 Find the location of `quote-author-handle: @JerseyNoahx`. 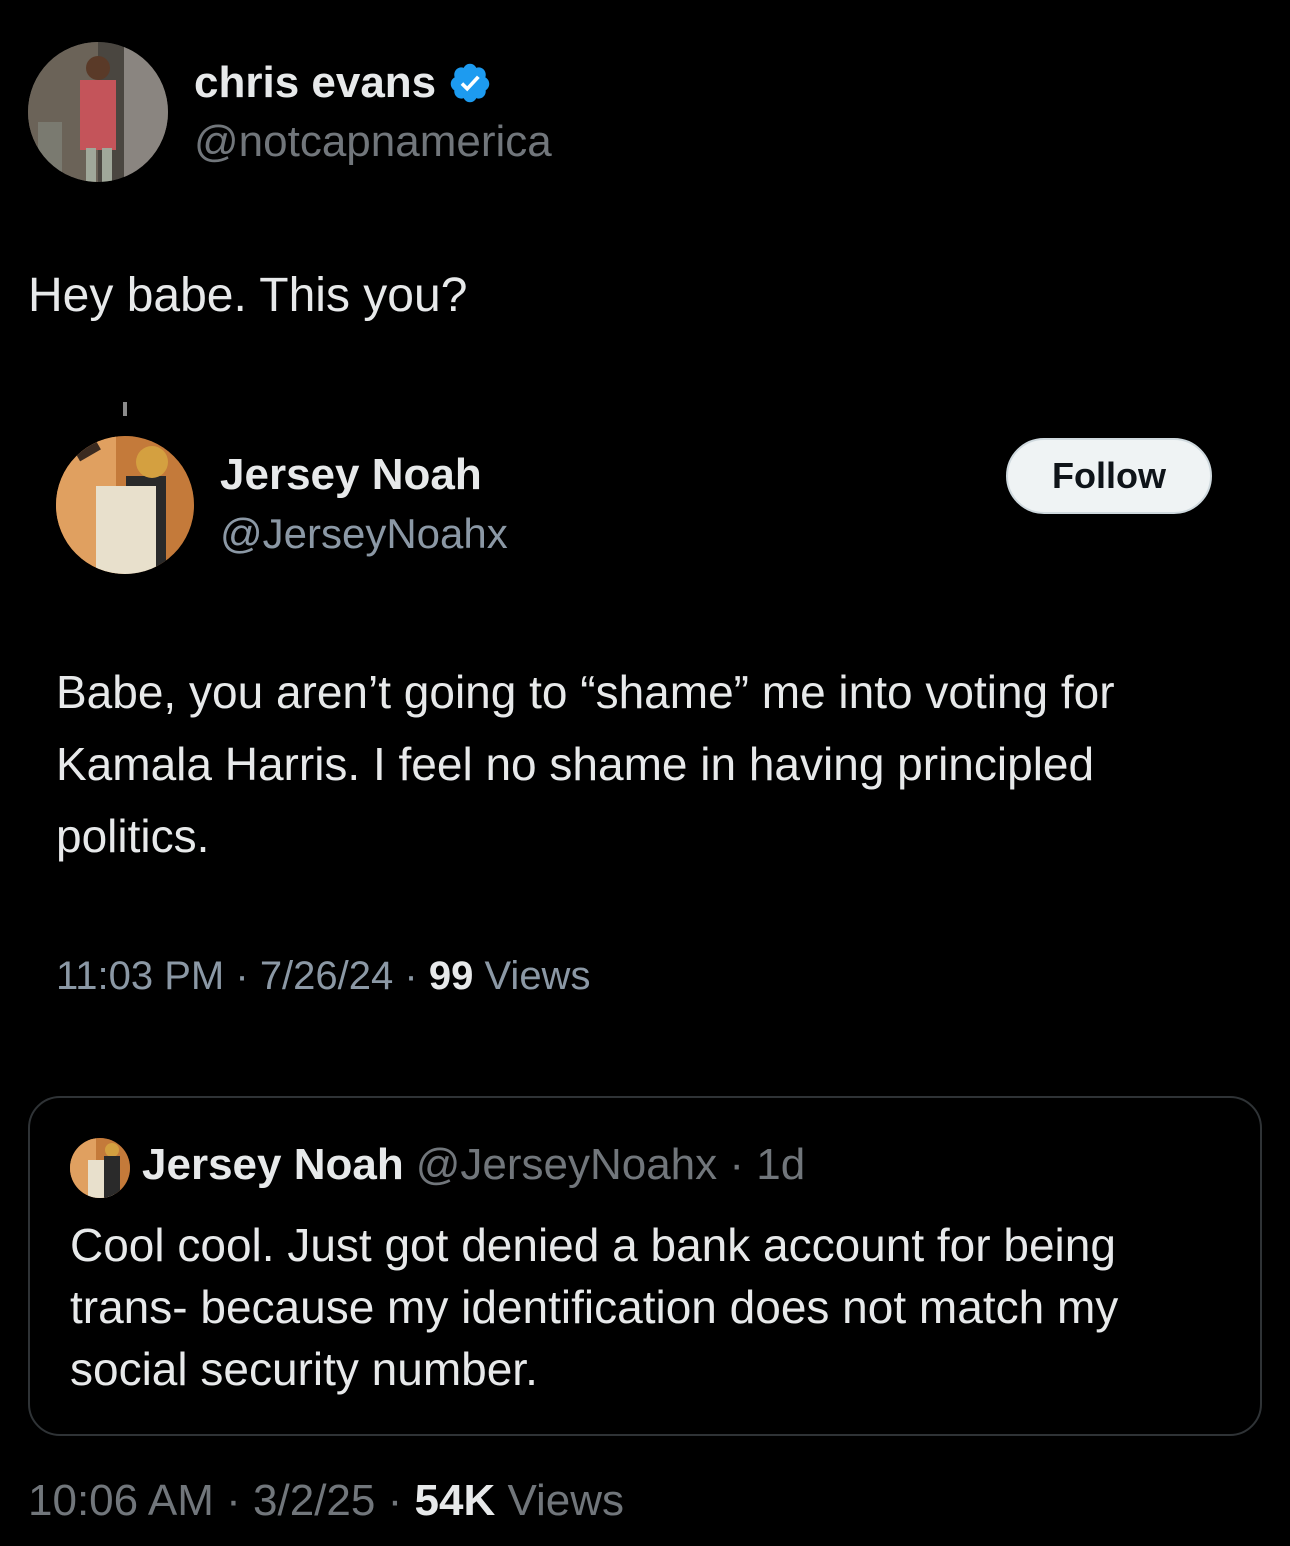

quote-author-handle: @JerseyNoahx is located at coordinates (566, 1164).